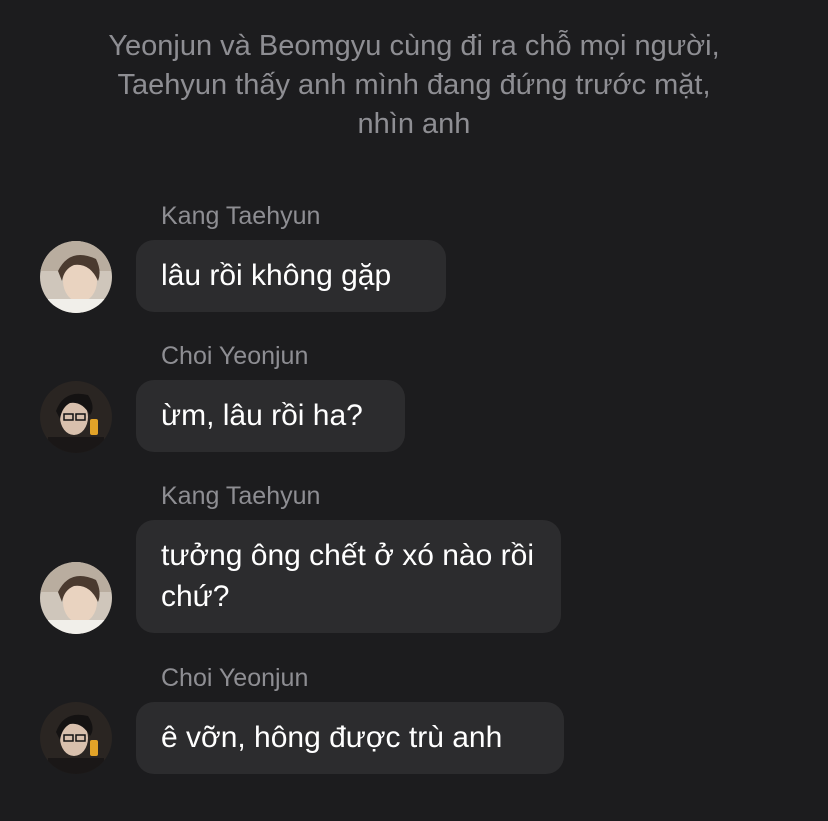  Describe the element at coordinates (348, 576) in the screenshot. I see `message-bubble: tưởng ông chết ở xó nào rồi chứ?` at that location.